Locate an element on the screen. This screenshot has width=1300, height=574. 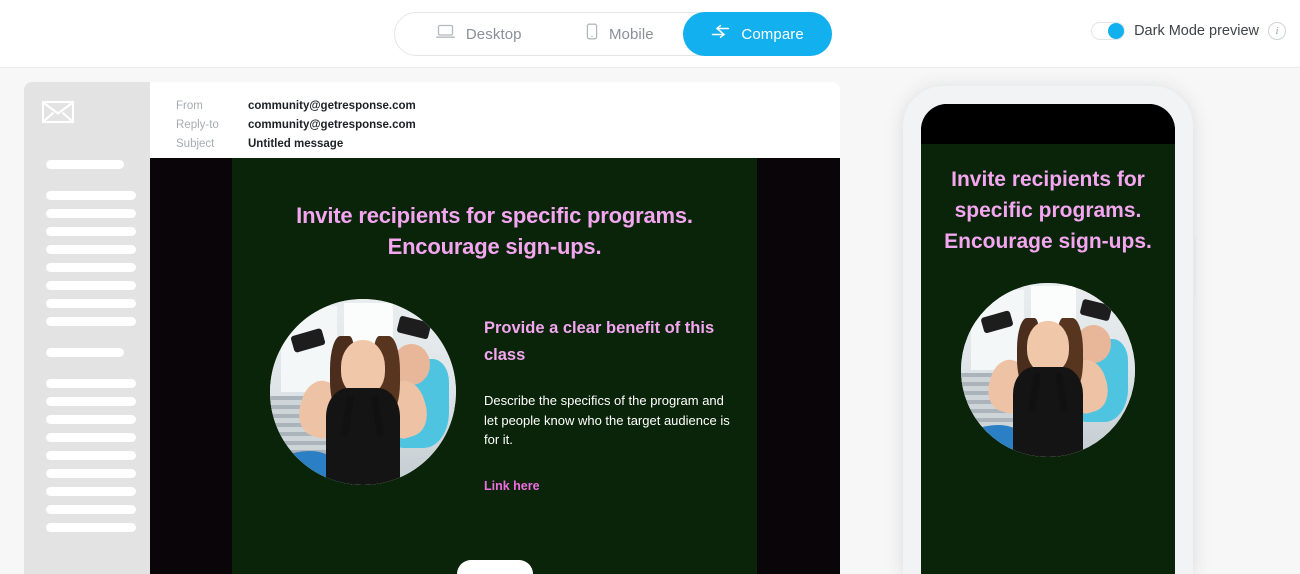
mobile-hero-image-wrap is located at coordinates (1048, 370).